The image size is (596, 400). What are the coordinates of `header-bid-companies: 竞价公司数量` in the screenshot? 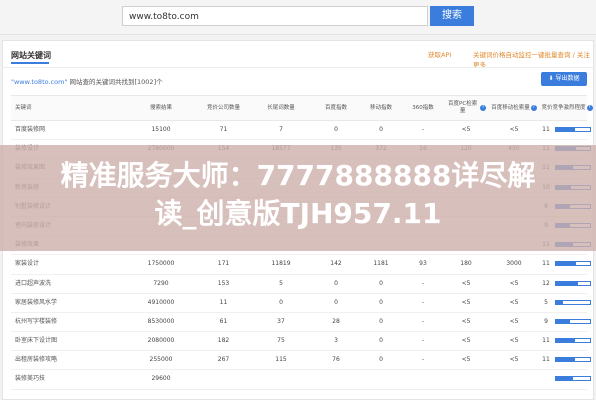 It's located at (223, 108).